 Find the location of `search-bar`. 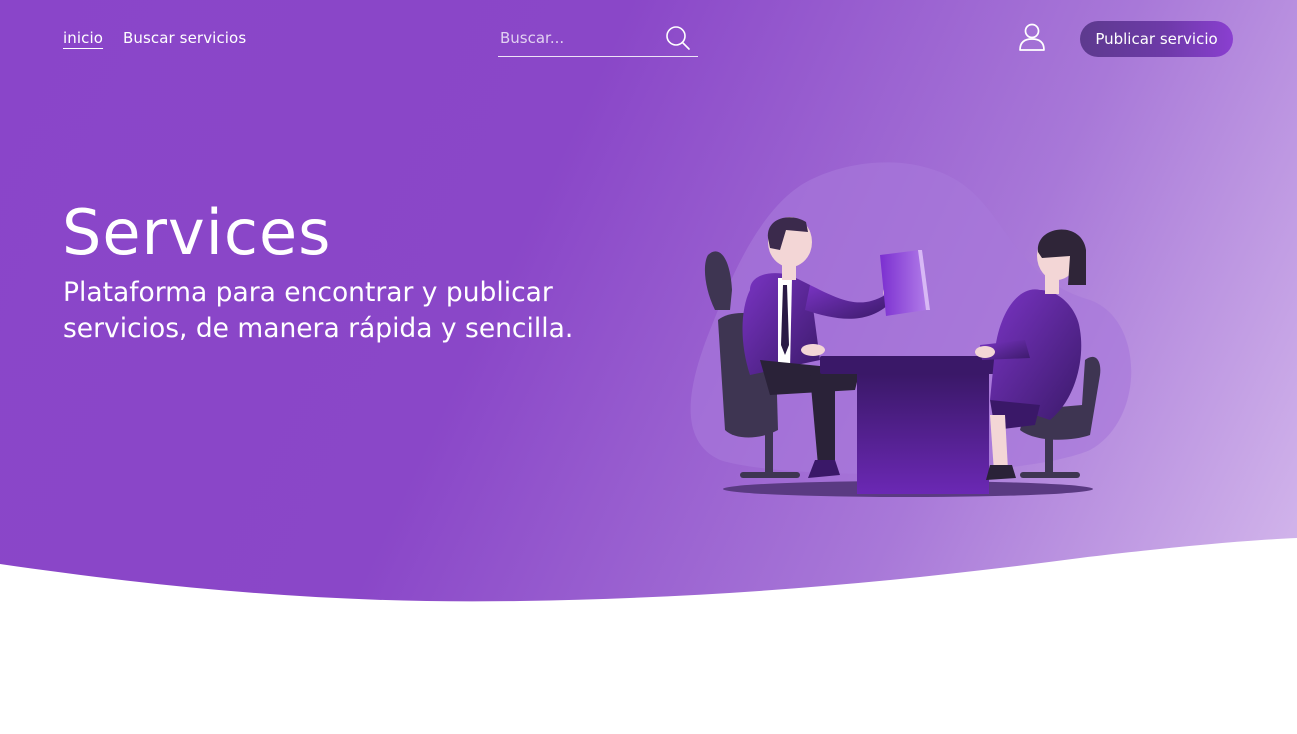

search-bar is located at coordinates (598, 38).